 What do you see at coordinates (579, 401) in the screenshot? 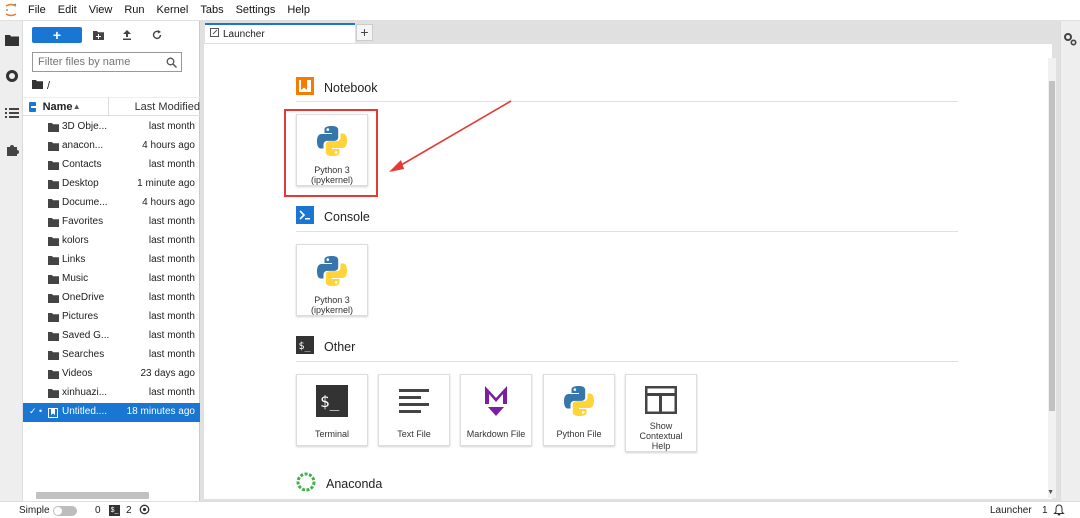
I see `python-logo-icon` at bounding box center [579, 401].